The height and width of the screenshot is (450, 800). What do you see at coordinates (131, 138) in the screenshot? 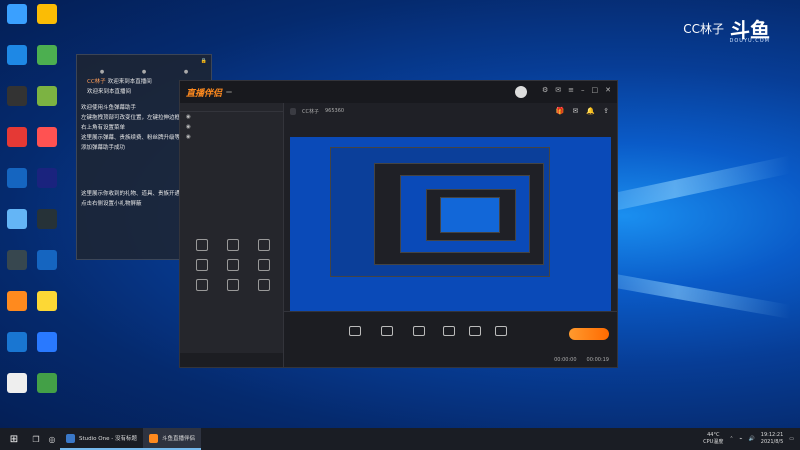
I see `chat-text: 这里展示弹幕、贵族续费、粉丝牌升级等` at bounding box center [131, 138].